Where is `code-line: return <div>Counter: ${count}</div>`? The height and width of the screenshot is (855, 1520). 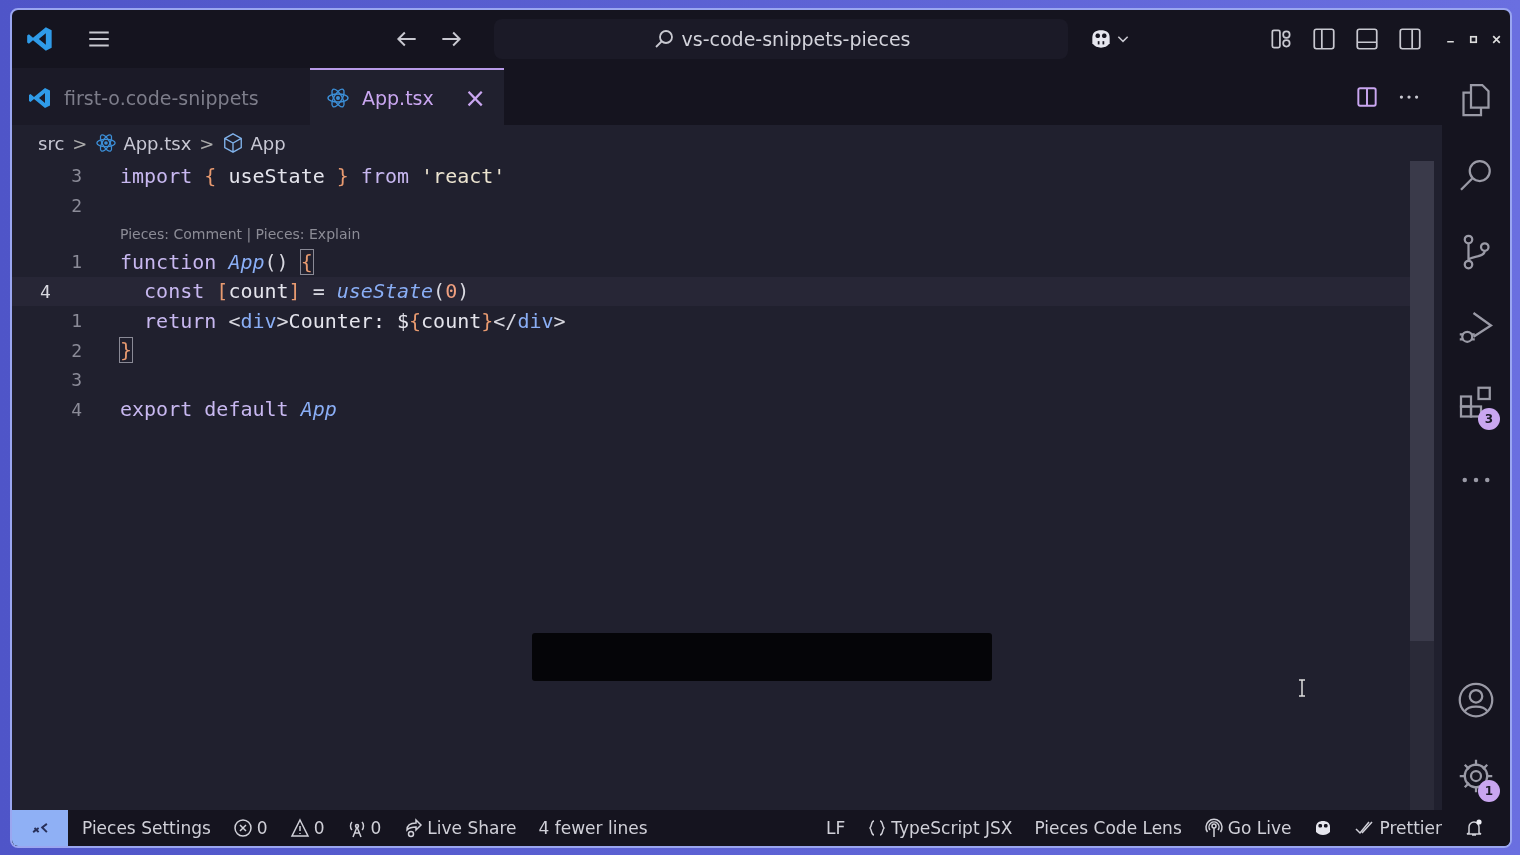 code-line: return <div>Counter: ${count}</div> is located at coordinates (354, 320).